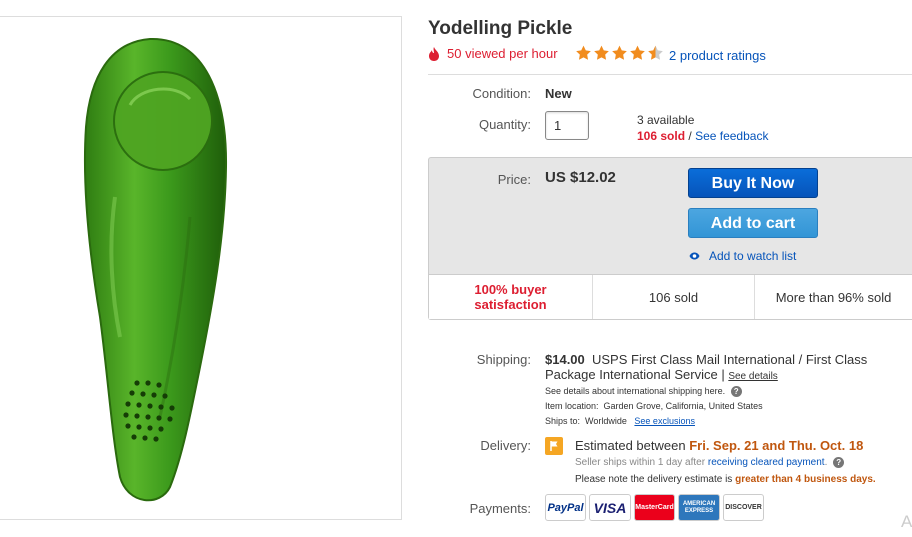  I want to click on price-value: US $12.02, so click(580, 177).